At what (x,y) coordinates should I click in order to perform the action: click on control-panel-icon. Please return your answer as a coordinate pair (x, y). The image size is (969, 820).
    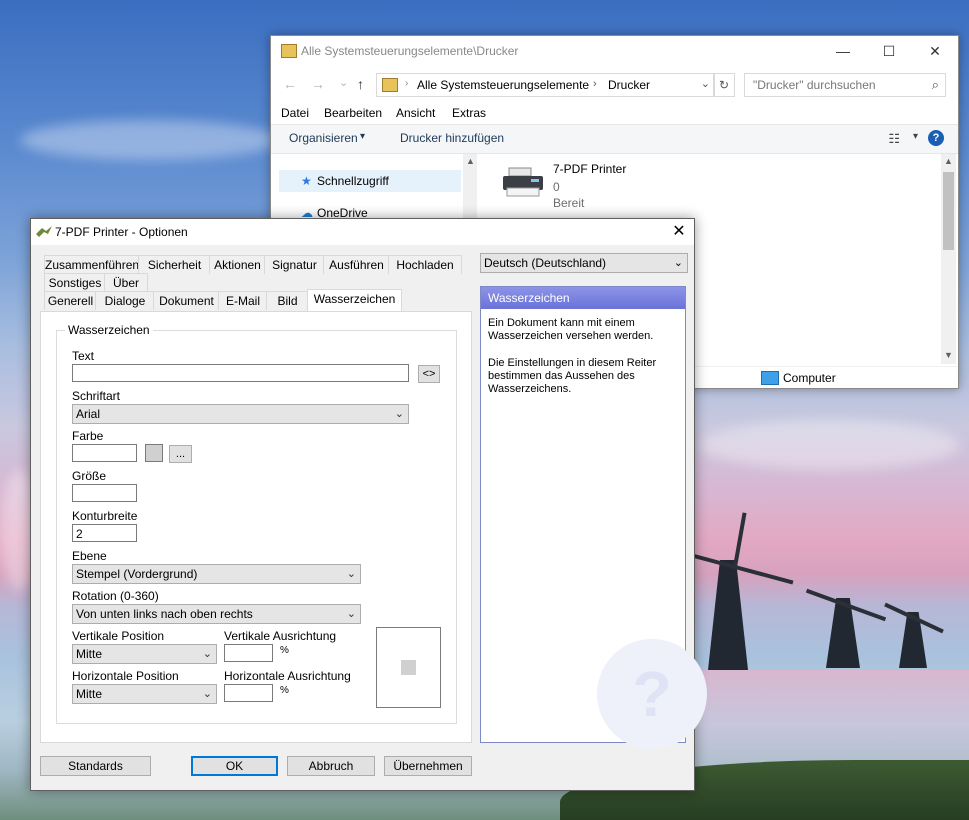
    Looking at the image, I should click on (390, 85).